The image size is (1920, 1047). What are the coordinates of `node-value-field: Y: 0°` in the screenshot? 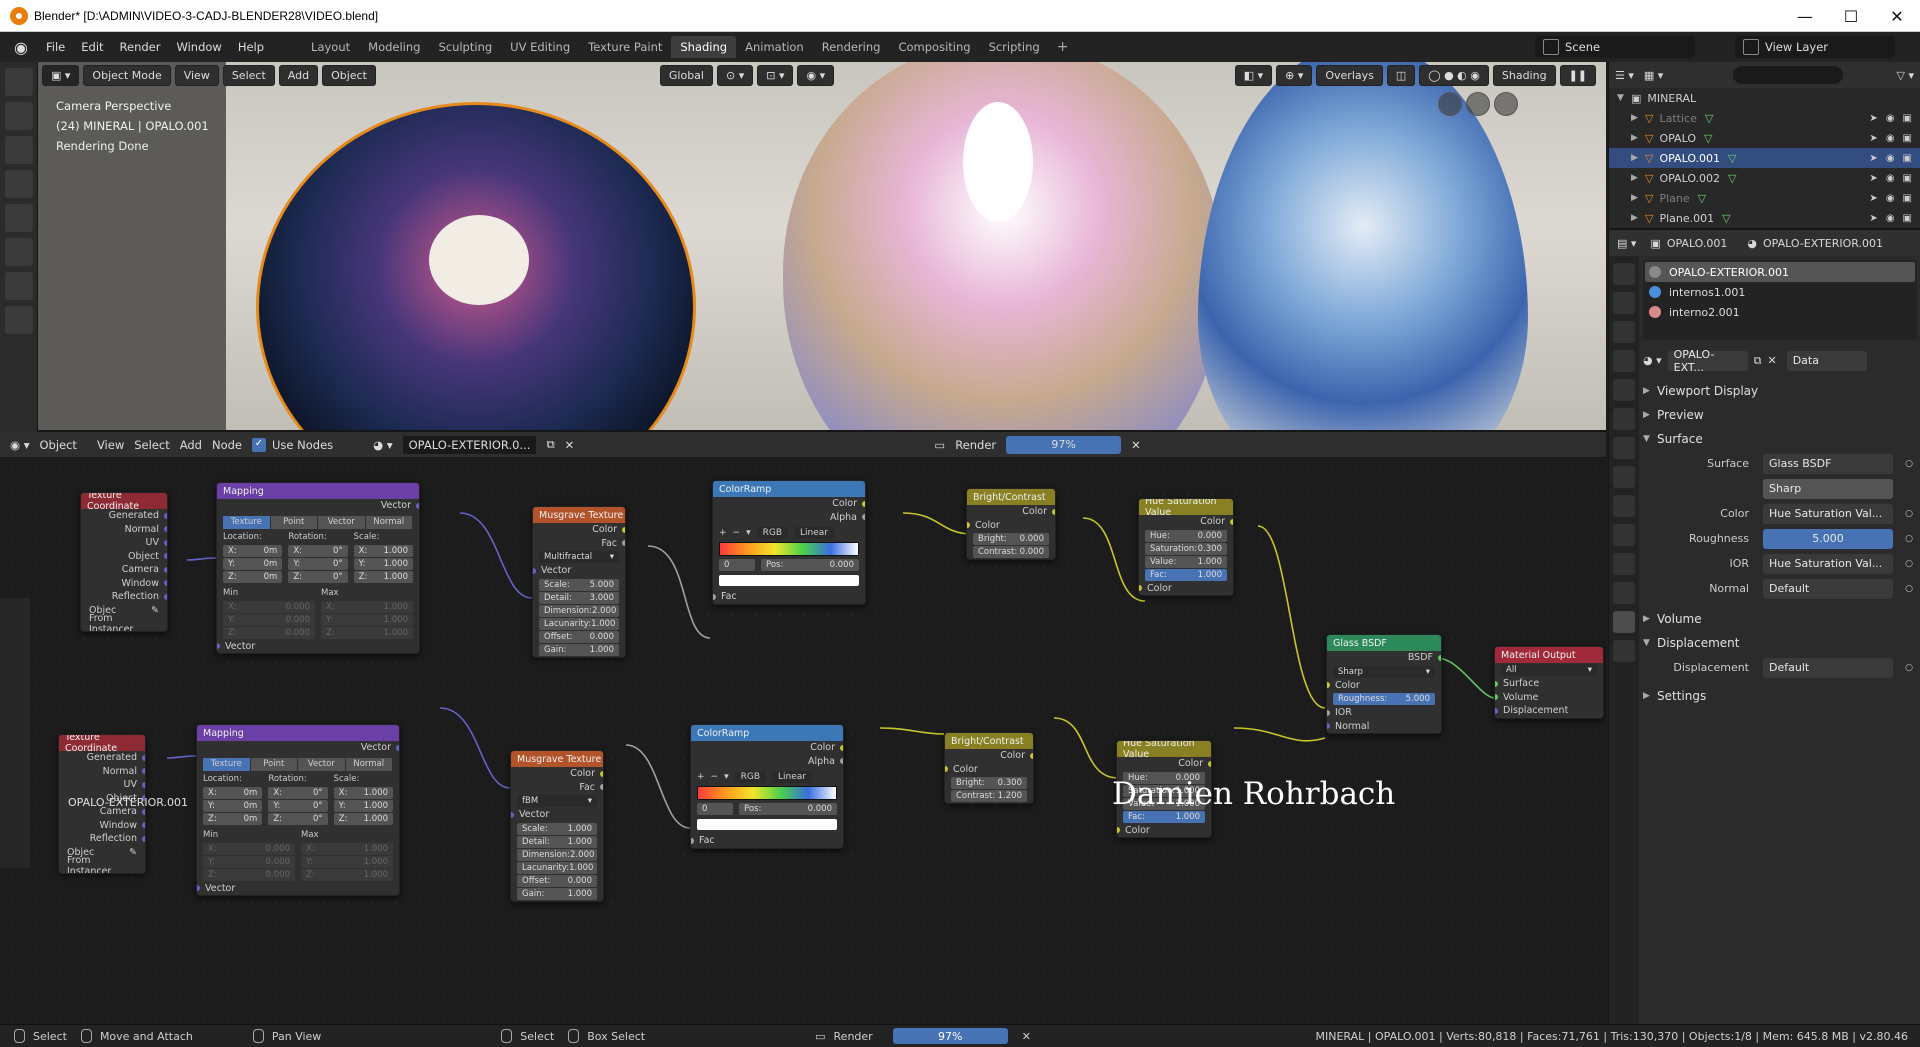 It's located at (298, 805).